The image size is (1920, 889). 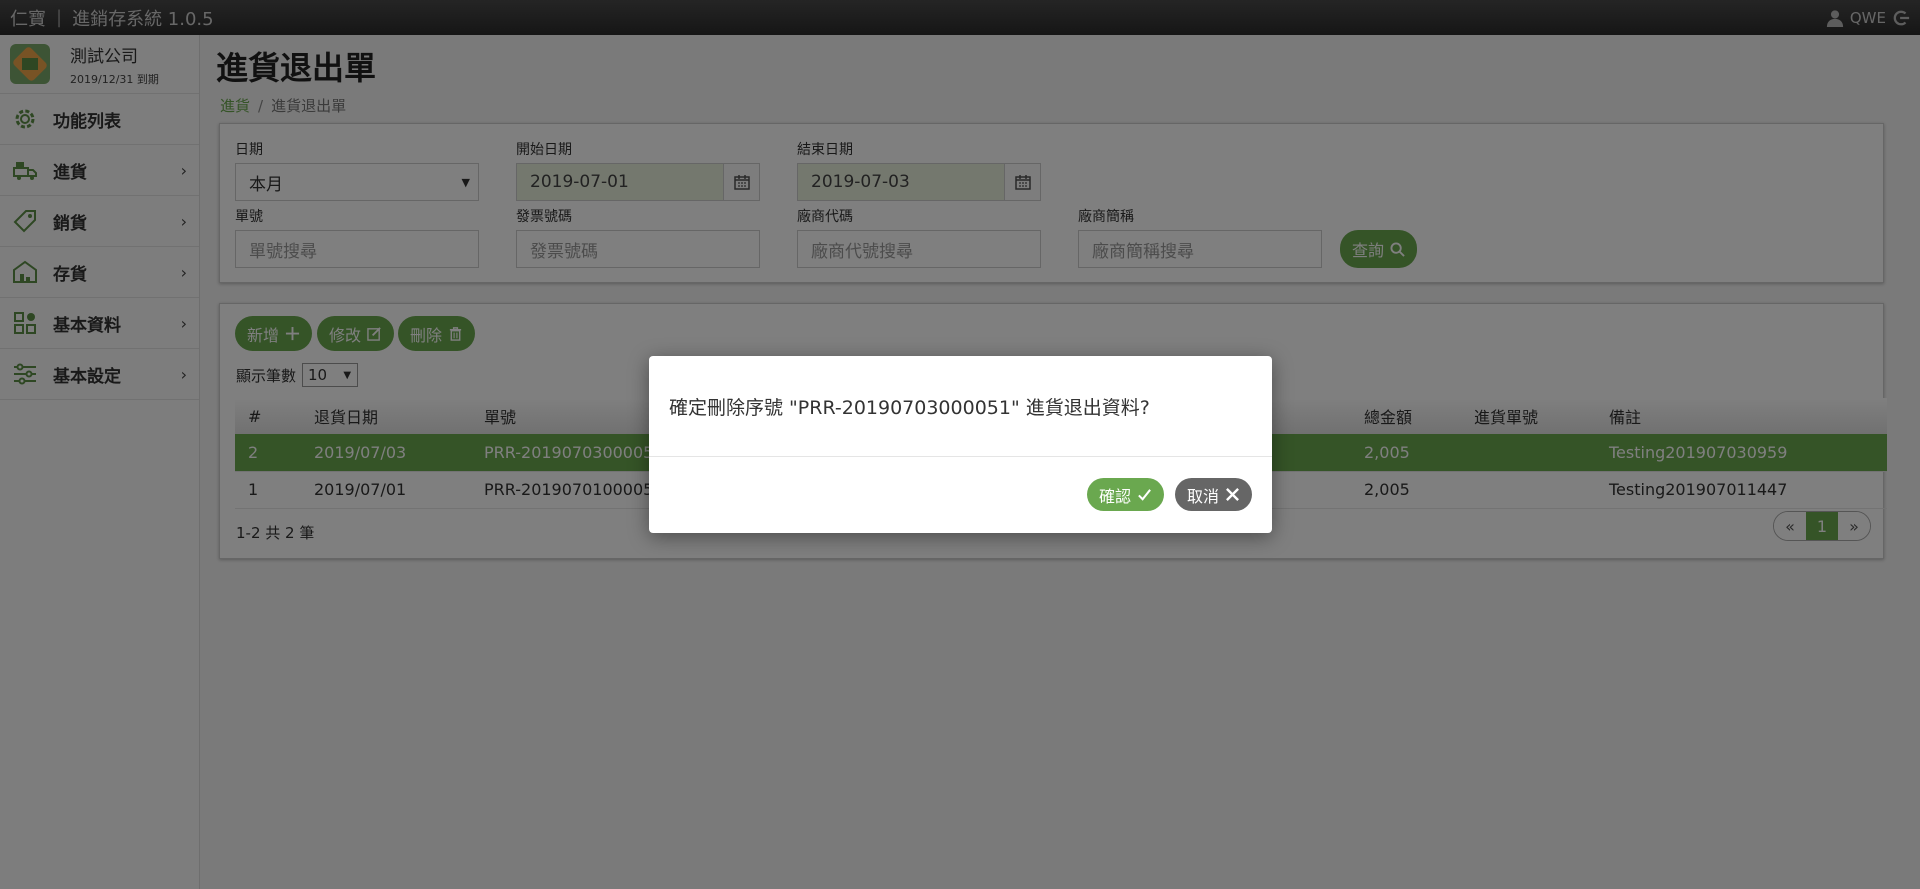 What do you see at coordinates (1232, 494) in the screenshot?
I see `close-icon` at bounding box center [1232, 494].